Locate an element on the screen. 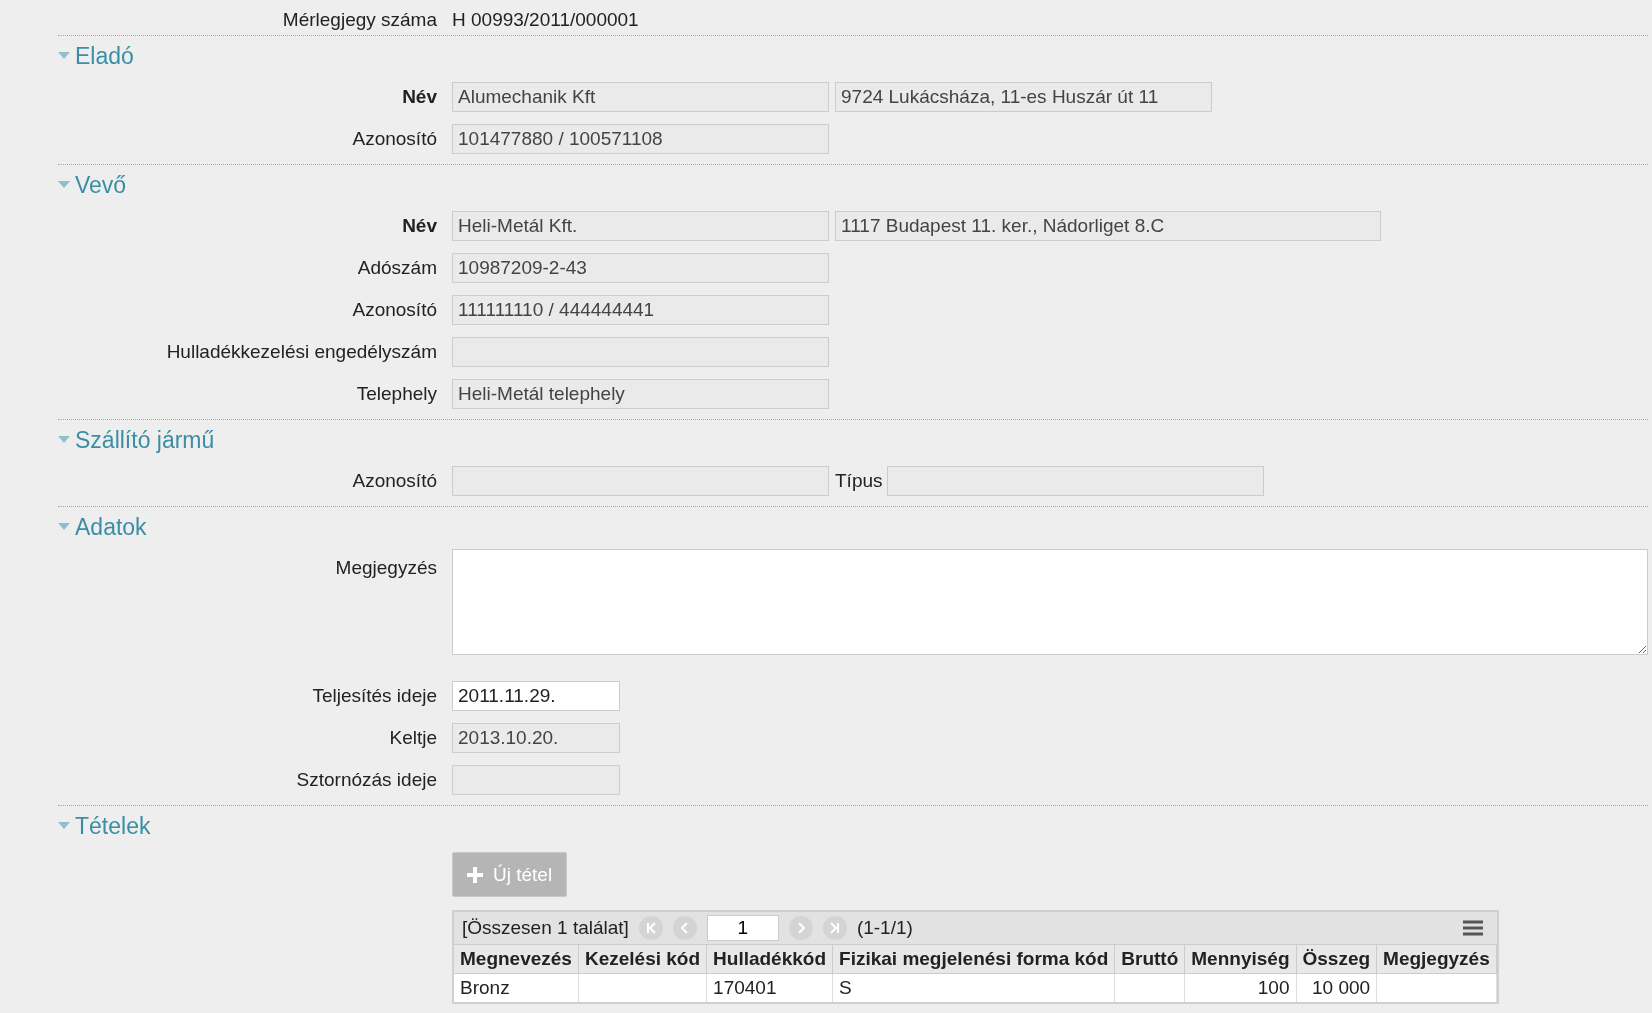 The image size is (1652, 1013). table-cell: 10 000 is located at coordinates (1341, 987).